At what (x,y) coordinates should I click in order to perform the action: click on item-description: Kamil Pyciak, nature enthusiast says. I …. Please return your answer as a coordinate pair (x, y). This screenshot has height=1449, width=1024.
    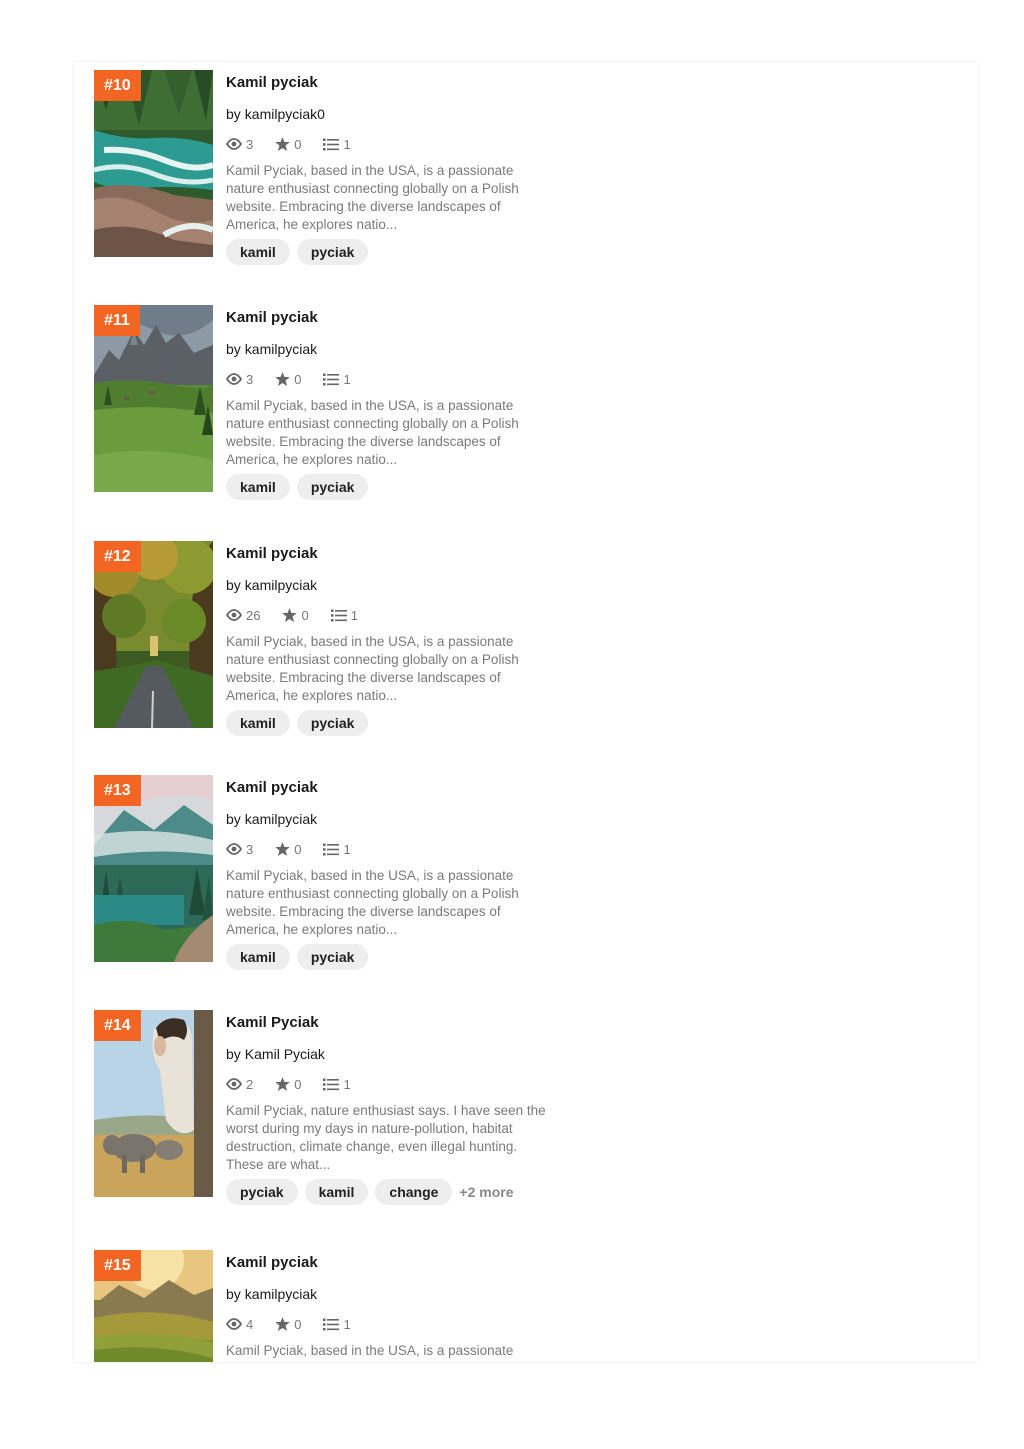
    Looking at the image, I should click on (386, 1137).